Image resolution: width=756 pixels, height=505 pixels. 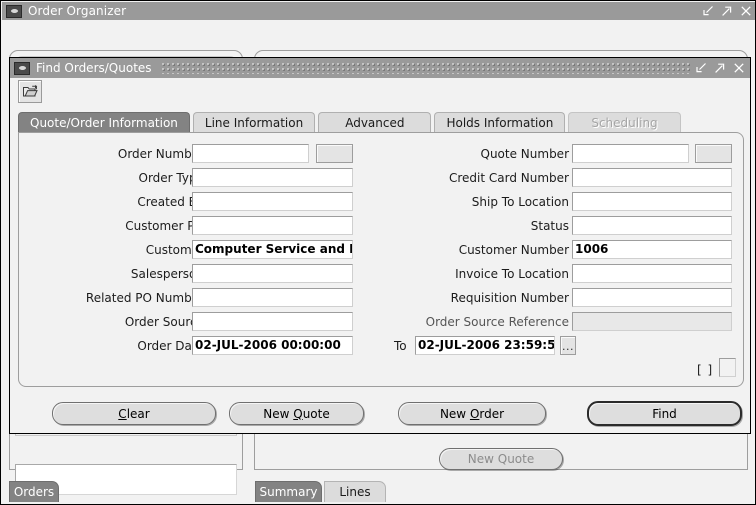 What do you see at coordinates (509, 178) in the screenshot?
I see `label-credit-card-number: Credit Card Number` at bounding box center [509, 178].